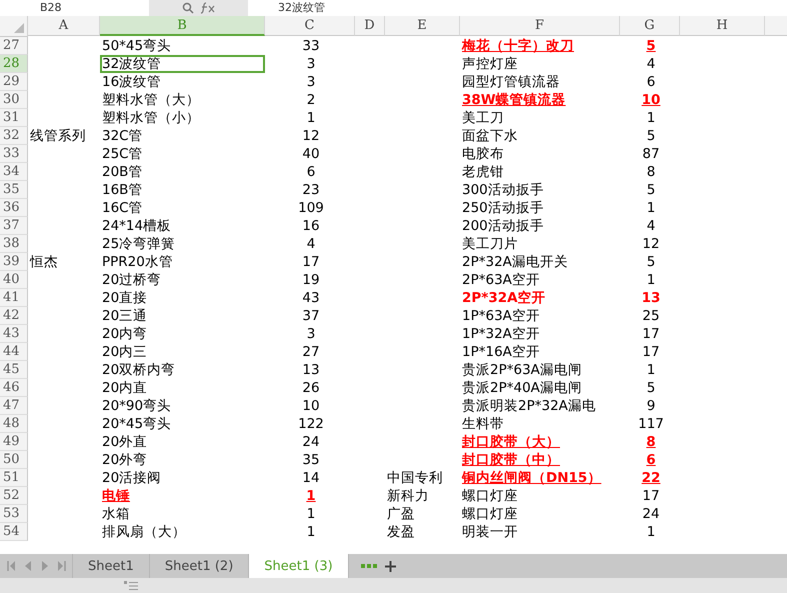  What do you see at coordinates (14, 280) in the screenshot?
I see `row-header: 40` at bounding box center [14, 280].